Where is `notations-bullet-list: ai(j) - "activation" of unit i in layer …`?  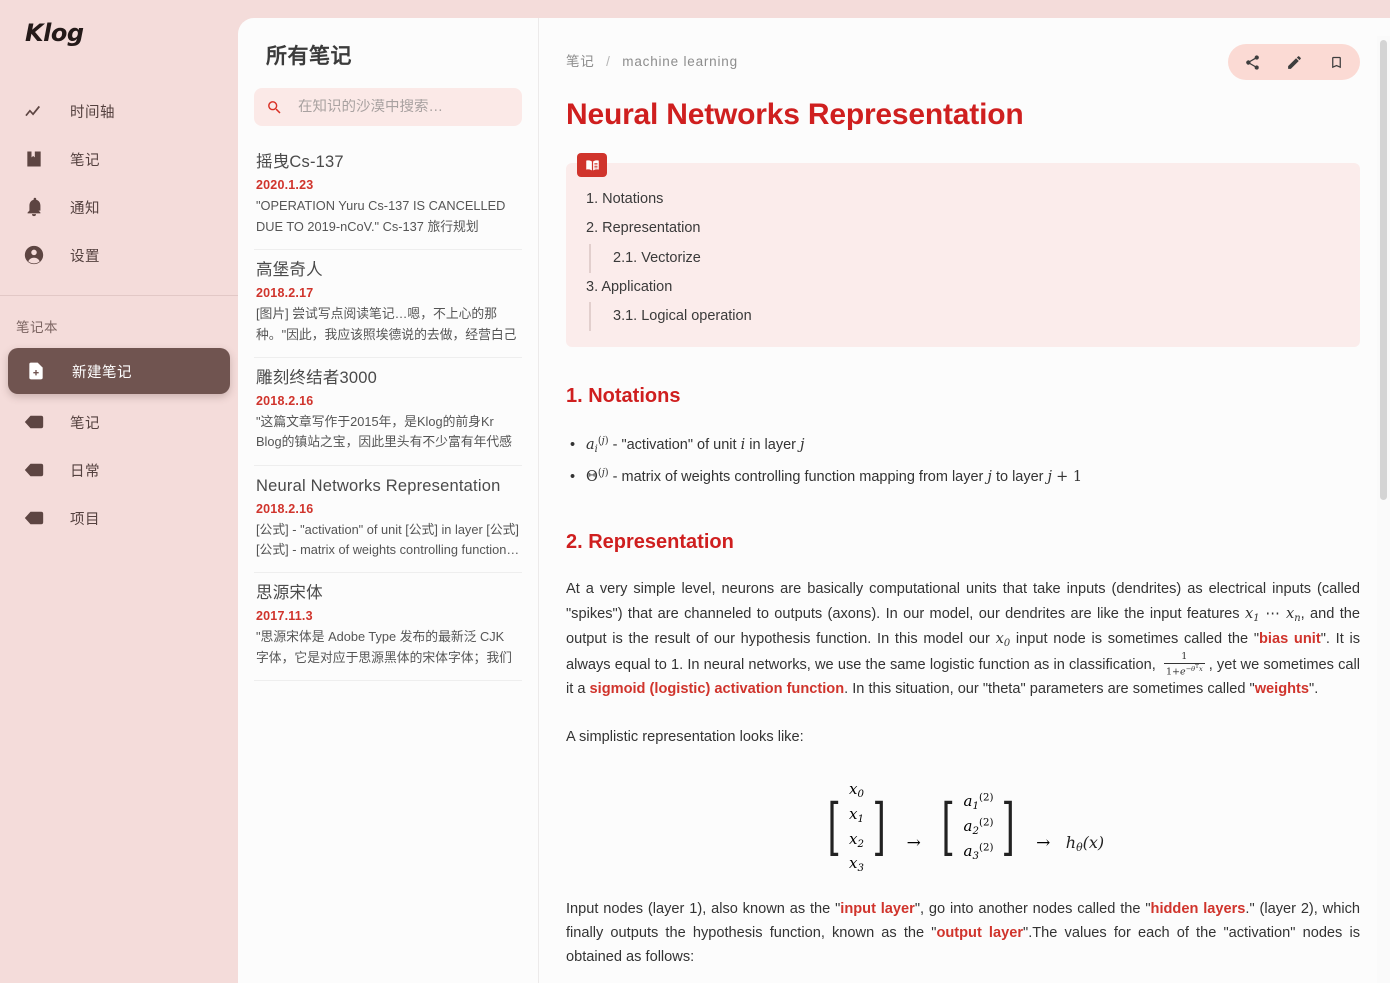
notations-bullet-list: ai(j) - "activation" of unit i in layer … is located at coordinates (963, 461).